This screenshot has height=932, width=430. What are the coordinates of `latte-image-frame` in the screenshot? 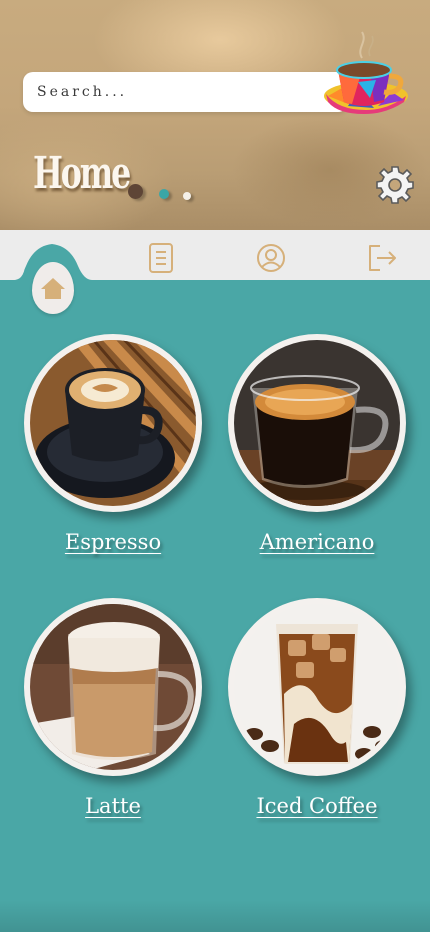 It's located at (113, 687).